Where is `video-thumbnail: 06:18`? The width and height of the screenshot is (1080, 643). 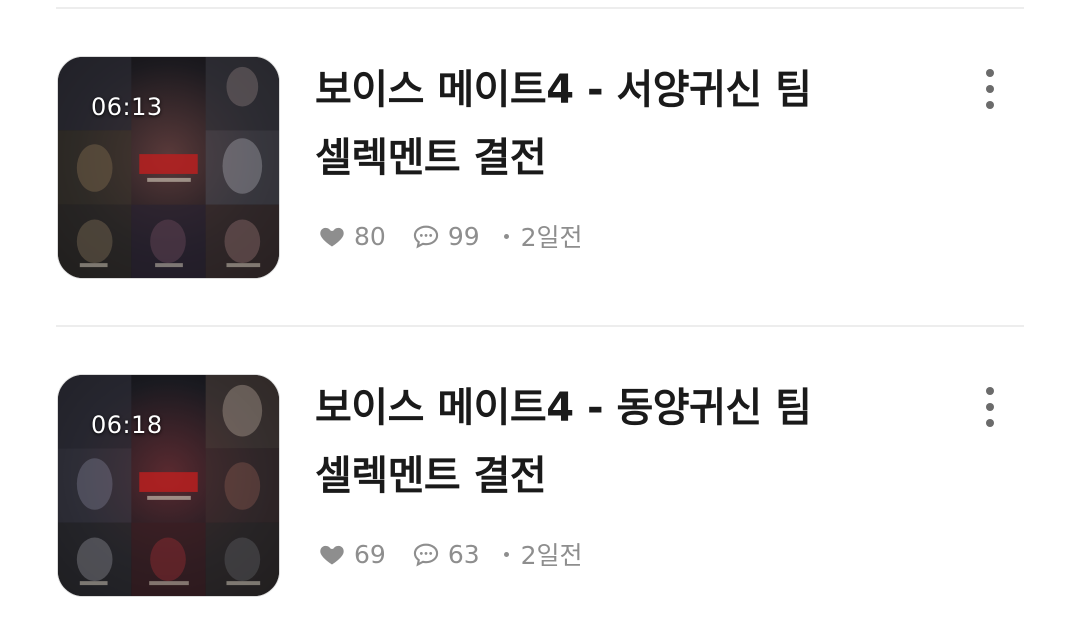
video-thumbnail: 06:18 is located at coordinates (168, 485).